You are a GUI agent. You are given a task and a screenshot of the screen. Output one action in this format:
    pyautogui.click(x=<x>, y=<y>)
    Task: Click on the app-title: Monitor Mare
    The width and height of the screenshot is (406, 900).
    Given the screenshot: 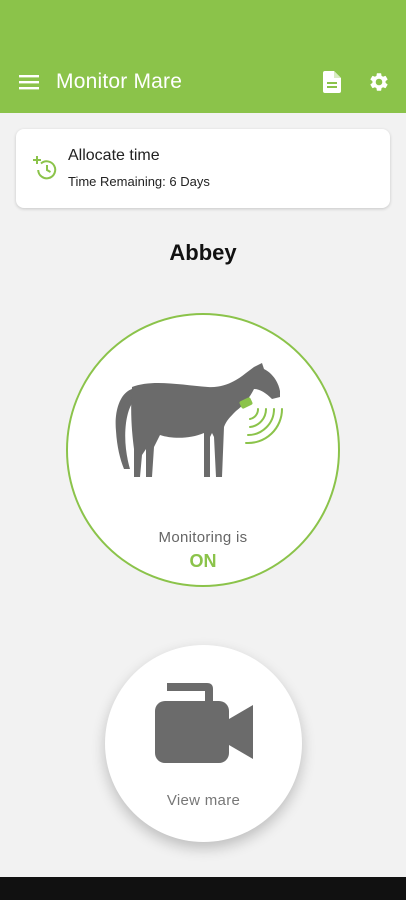 What is the action you would take?
    pyautogui.click(x=119, y=81)
    